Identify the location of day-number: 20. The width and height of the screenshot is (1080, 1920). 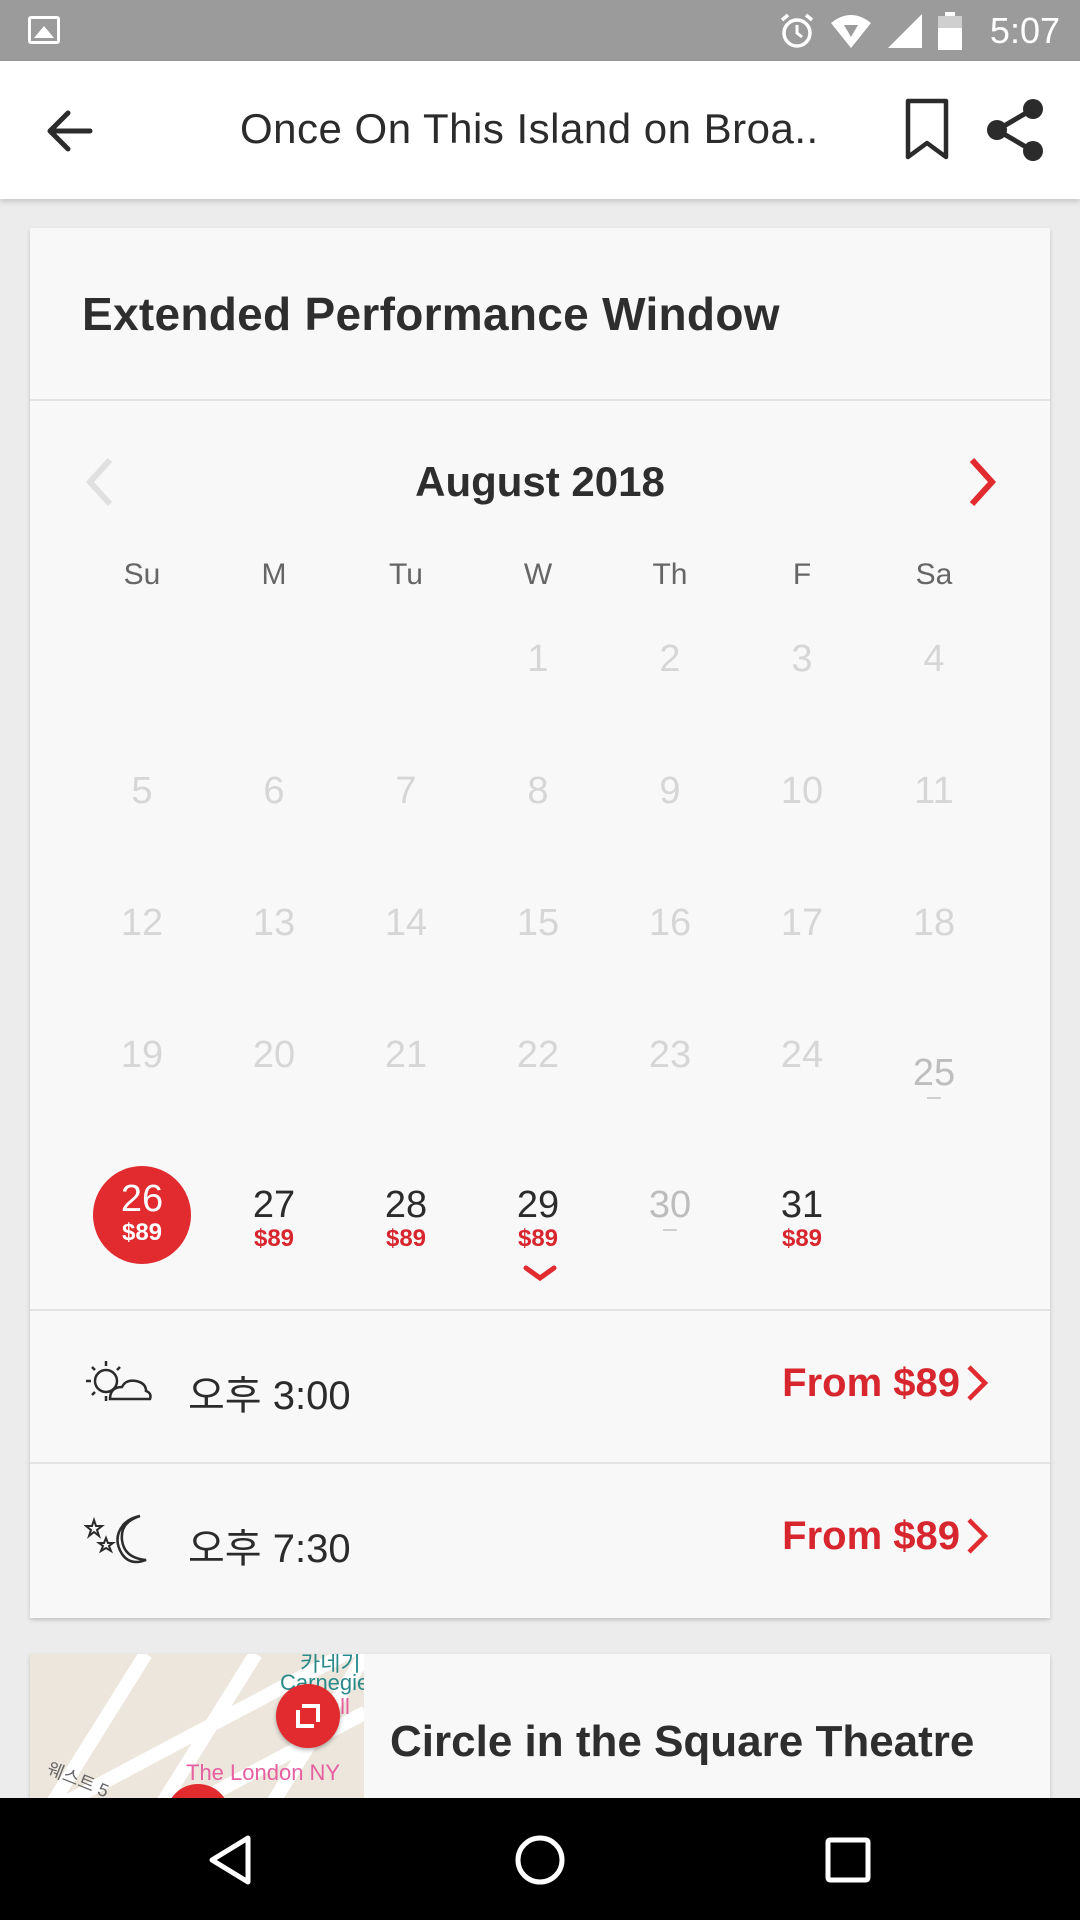
(274, 1055).